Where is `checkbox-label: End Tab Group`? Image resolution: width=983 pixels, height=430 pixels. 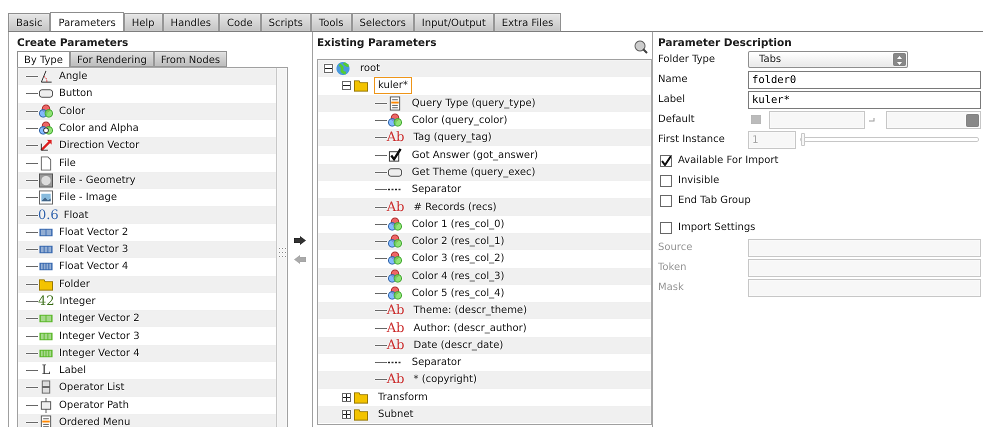 checkbox-label: End Tab Group is located at coordinates (714, 201).